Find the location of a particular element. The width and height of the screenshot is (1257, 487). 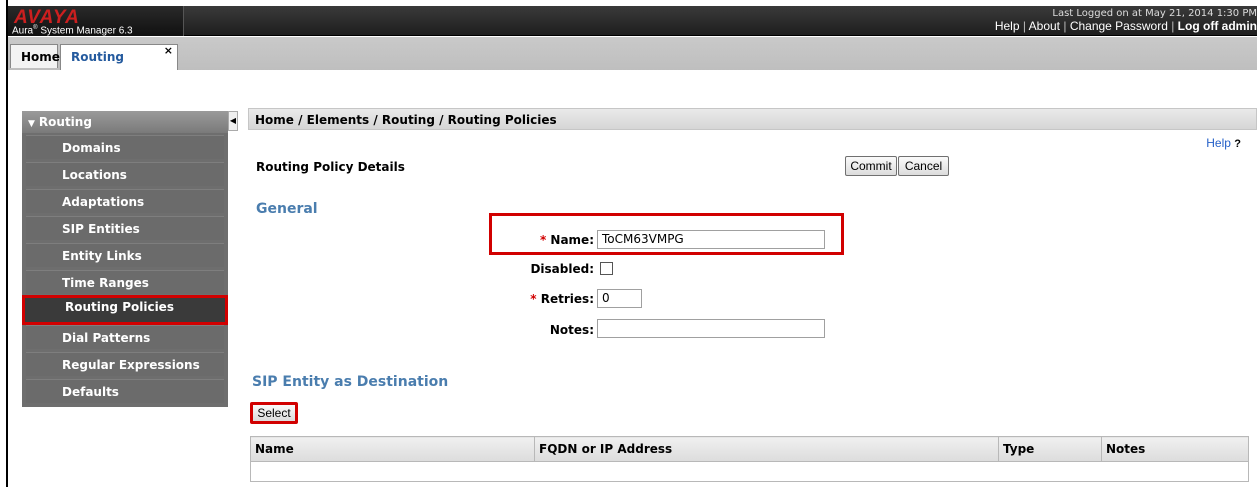

sidebar-item-entity-links: Entity Links is located at coordinates (125, 255).